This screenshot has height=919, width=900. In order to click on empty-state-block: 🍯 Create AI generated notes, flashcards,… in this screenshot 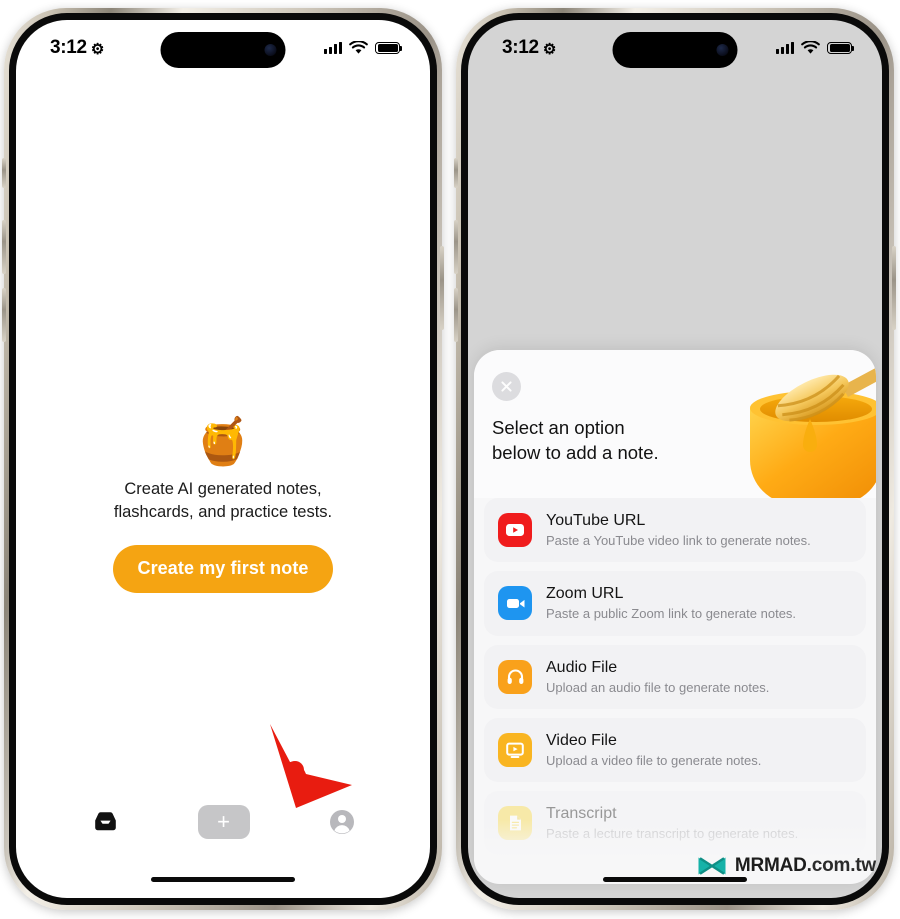, I will do `click(223, 505)`.